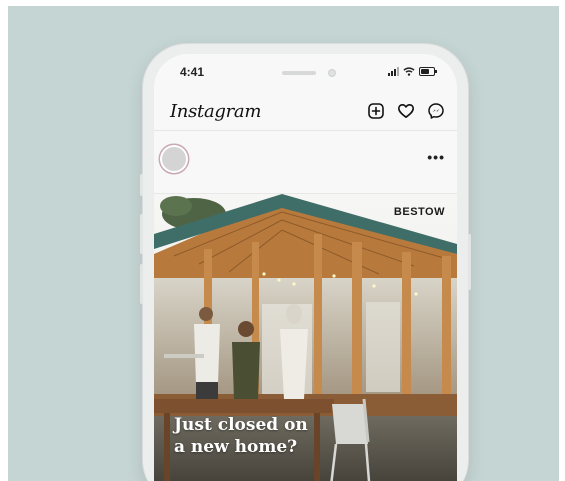 Image resolution: width=565 pixels, height=481 pixels. Describe the element at coordinates (428, 71) in the screenshot. I see `battery-icon` at that location.